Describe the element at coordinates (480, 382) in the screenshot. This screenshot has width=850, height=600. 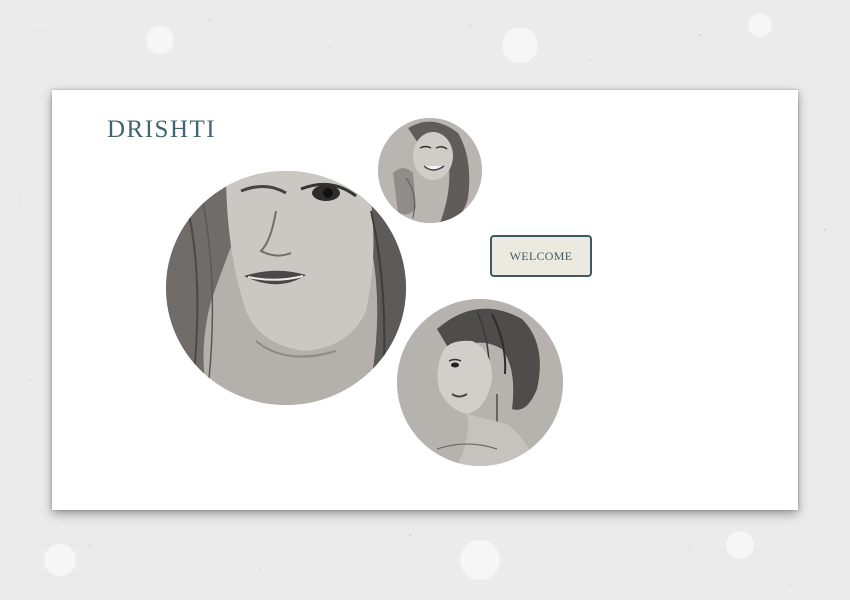
I see `sketch-portrait-braided-woman` at that location.